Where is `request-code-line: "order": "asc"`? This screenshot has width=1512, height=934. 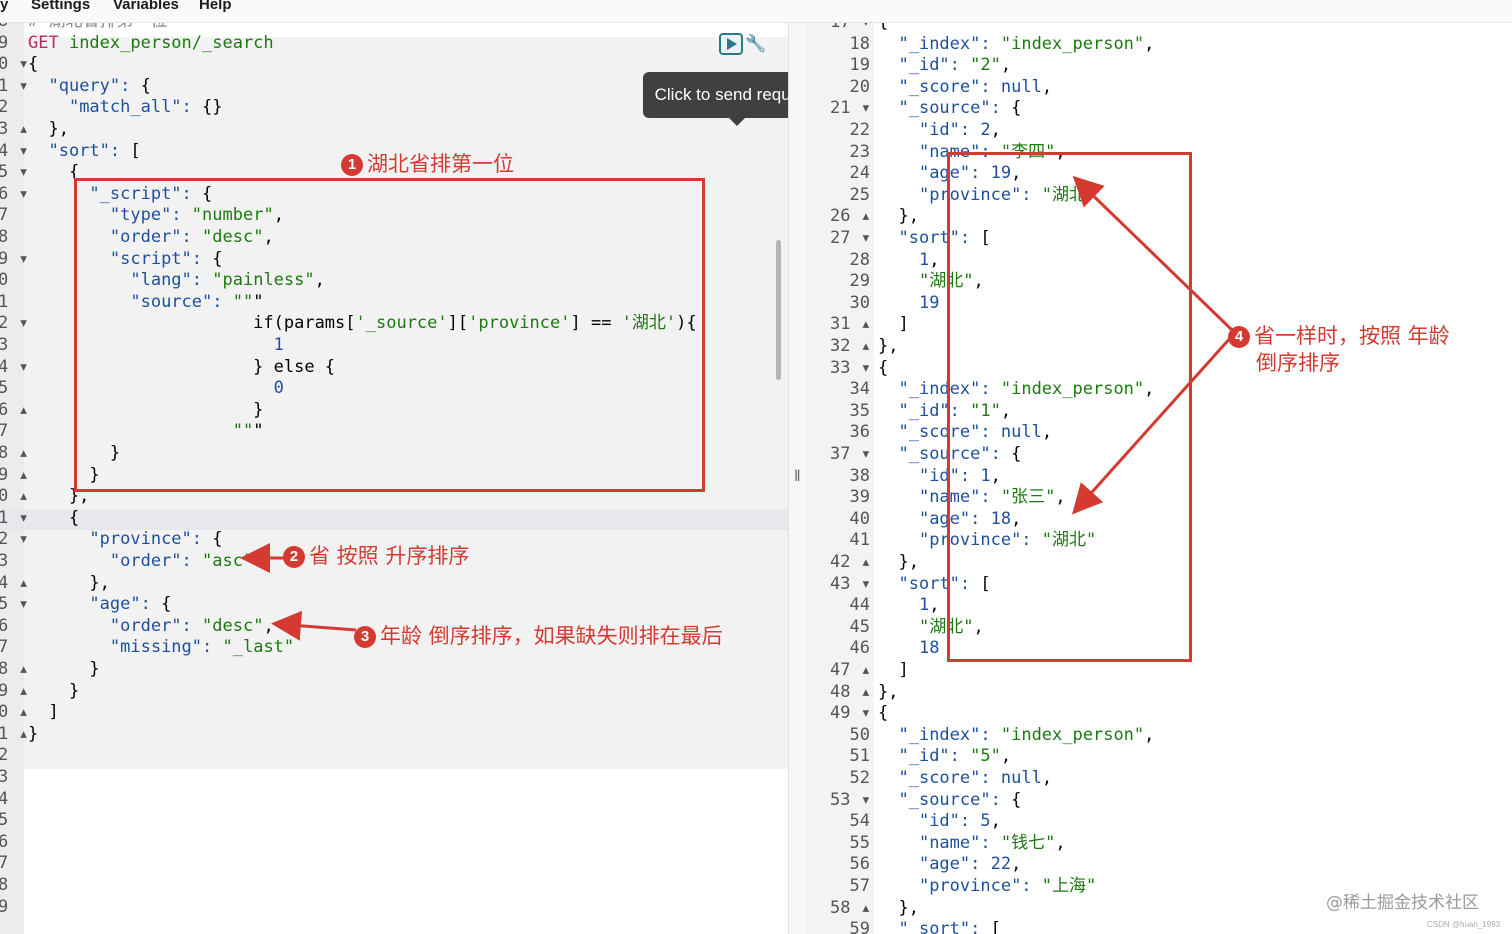
request-code-line: "order": "asc" is located at coordinates (140, 562).